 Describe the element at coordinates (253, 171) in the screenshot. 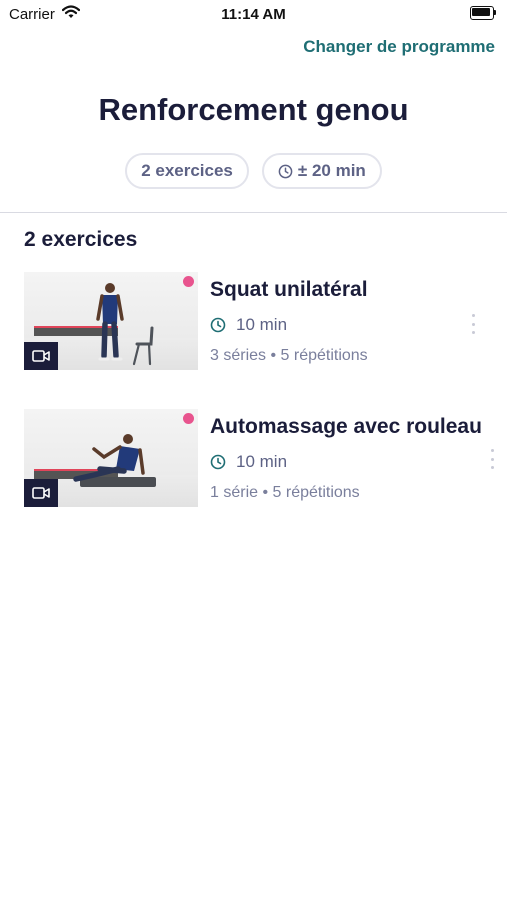

I see `program-info-chips: 2 exercices ± 20 min` at that location.